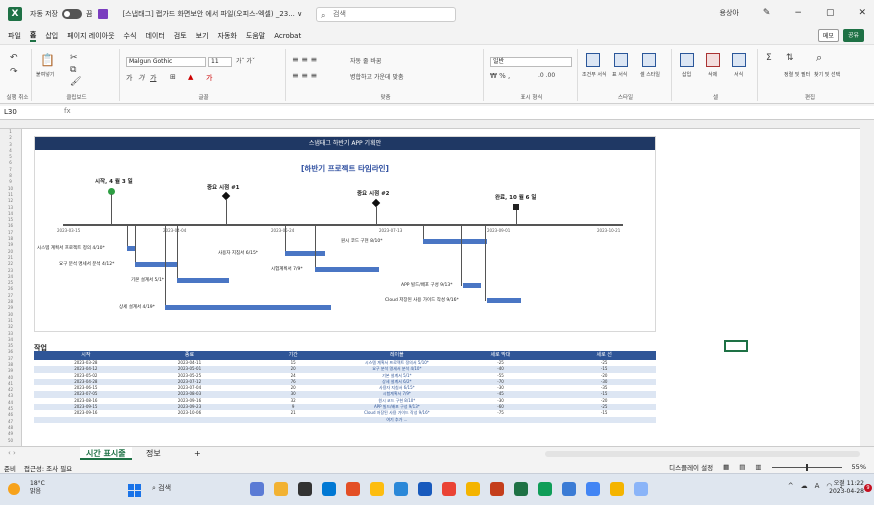  What do you see at coordinates (377, 76) in the screenshot?
I see `merge-center-button: 병합하고 가운데 맞춤` at bounding box center [377, 76].